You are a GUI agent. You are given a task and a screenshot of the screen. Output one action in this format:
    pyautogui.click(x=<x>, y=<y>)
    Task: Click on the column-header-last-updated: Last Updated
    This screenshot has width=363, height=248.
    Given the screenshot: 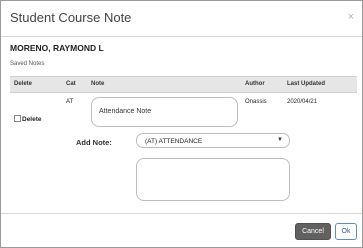 What is the action you would take?
    pyautogui.click(x=306, y=84)
    